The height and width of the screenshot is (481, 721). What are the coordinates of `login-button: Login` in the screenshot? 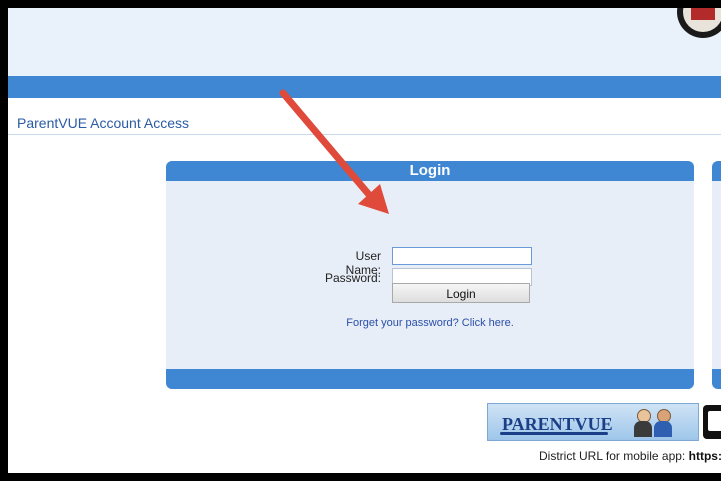 It's located at (461, 293).